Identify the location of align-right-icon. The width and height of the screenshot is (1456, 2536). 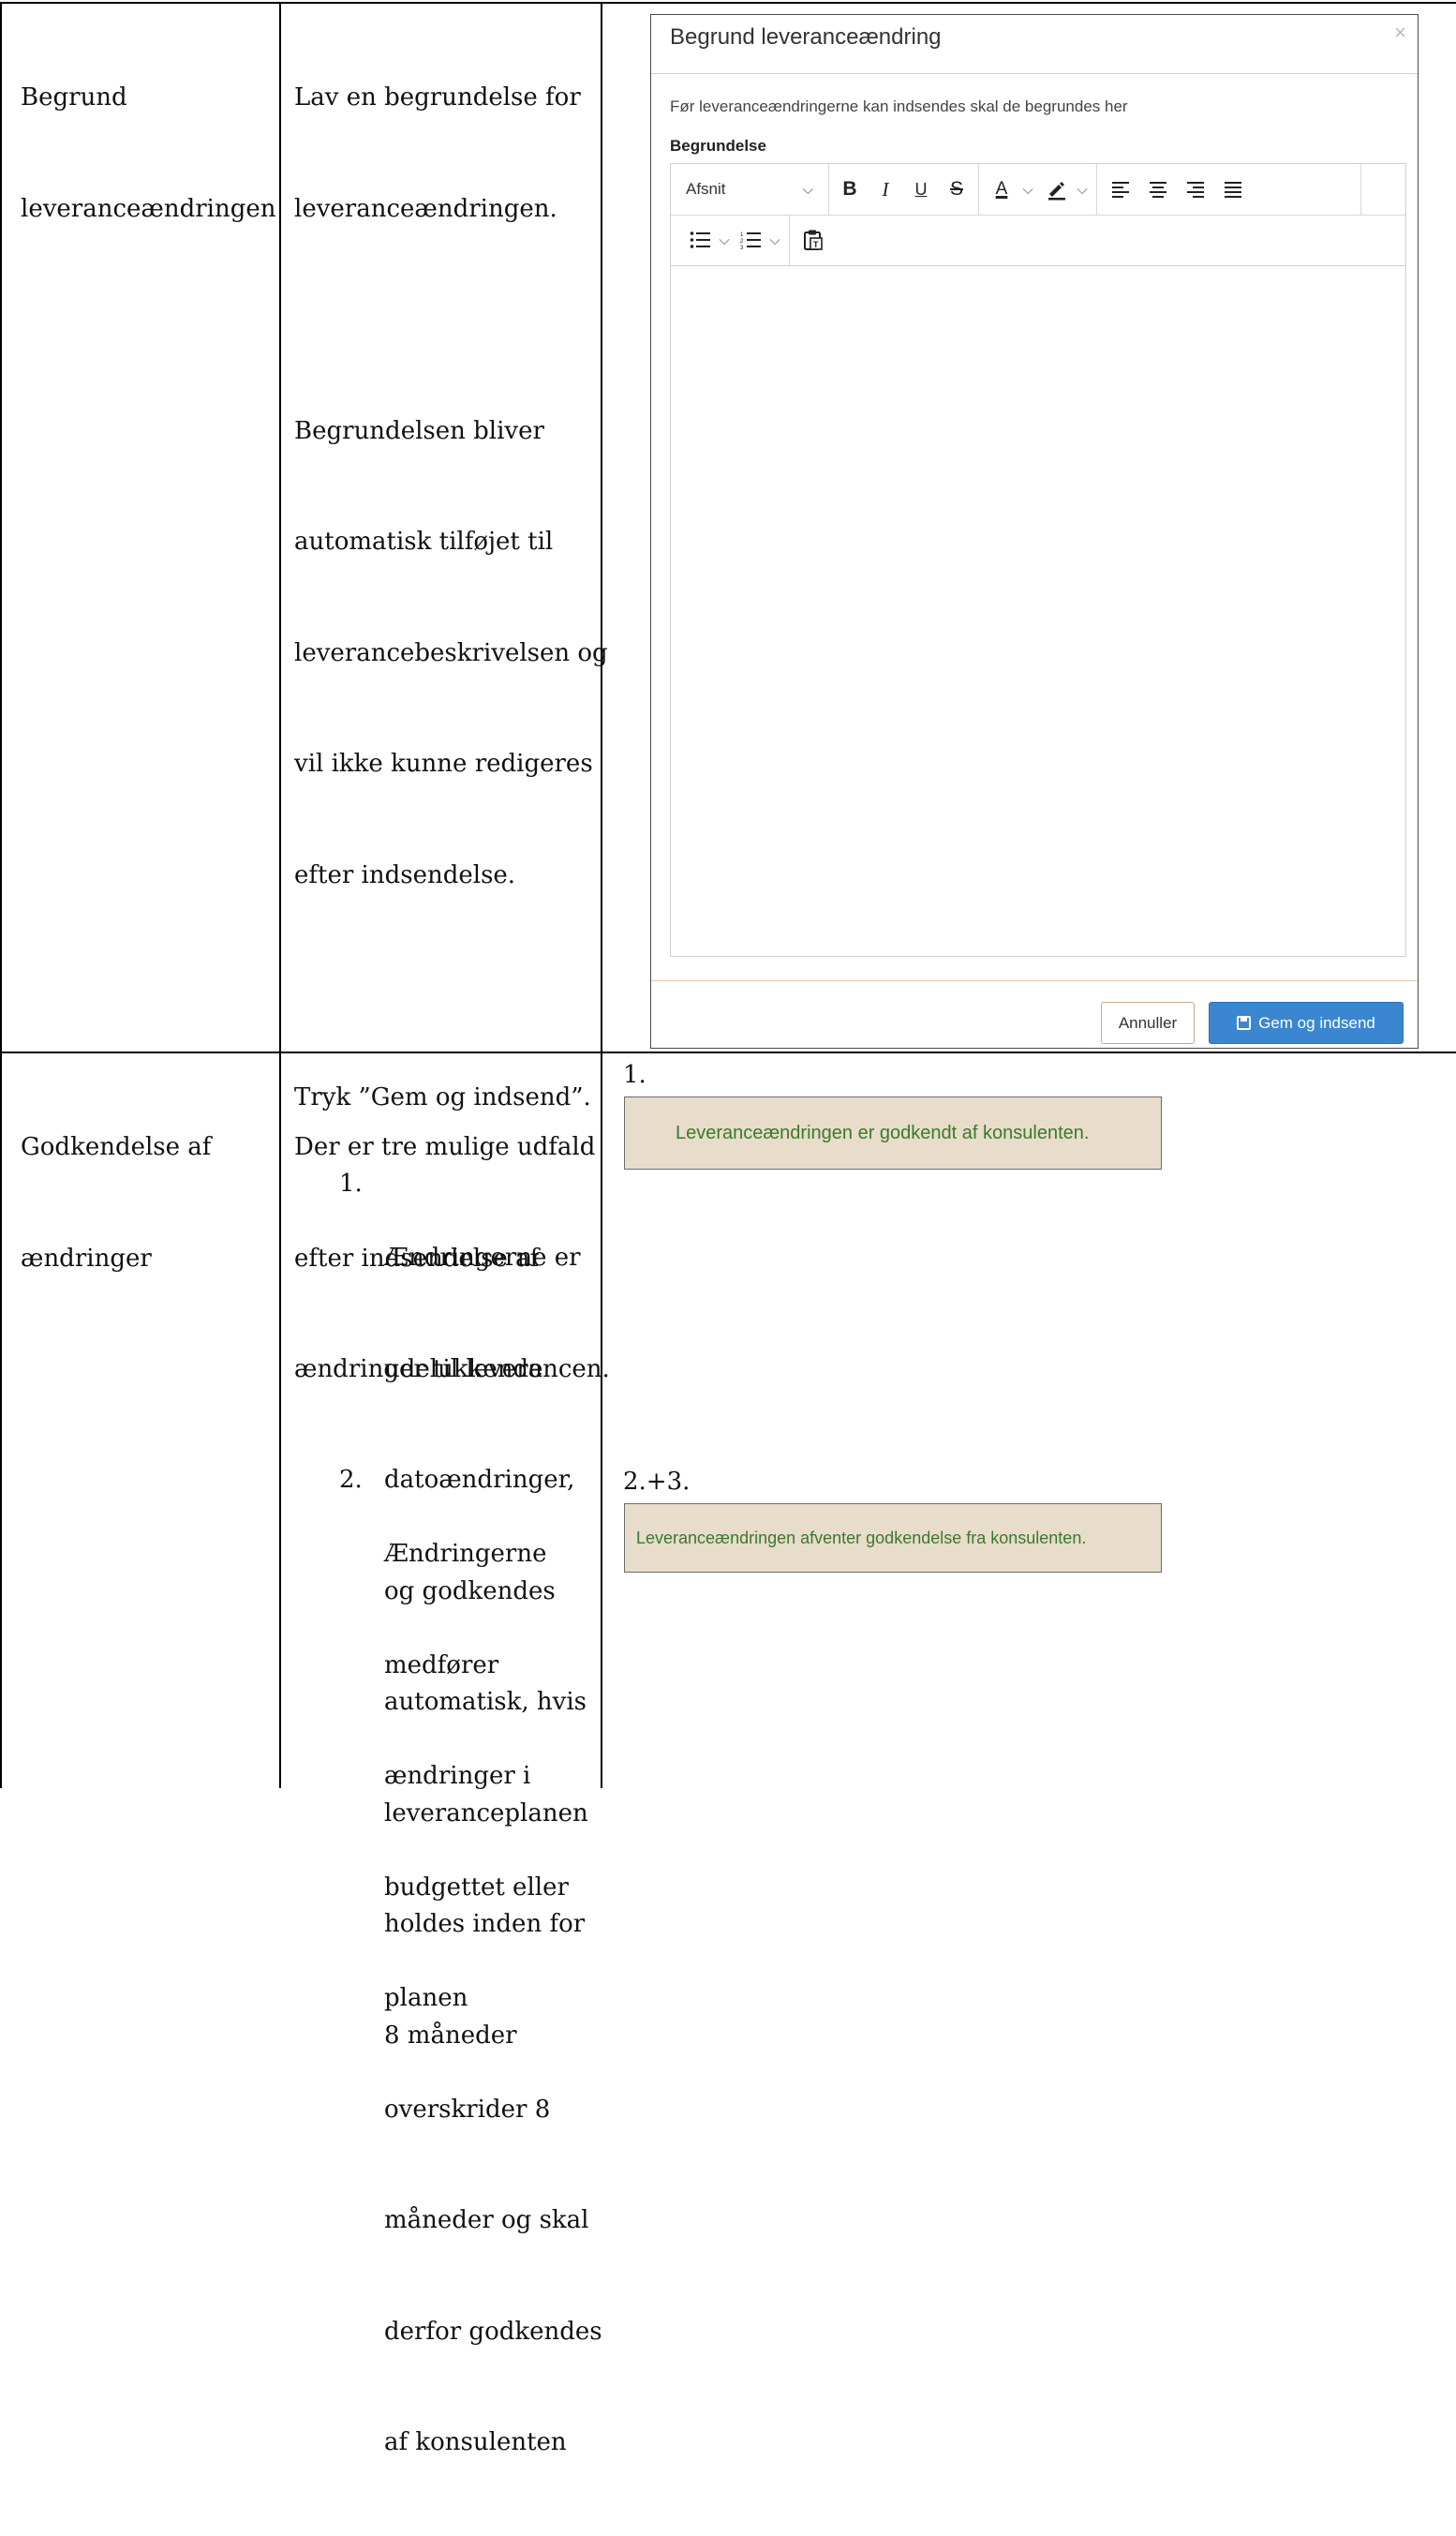
(1195, 189).